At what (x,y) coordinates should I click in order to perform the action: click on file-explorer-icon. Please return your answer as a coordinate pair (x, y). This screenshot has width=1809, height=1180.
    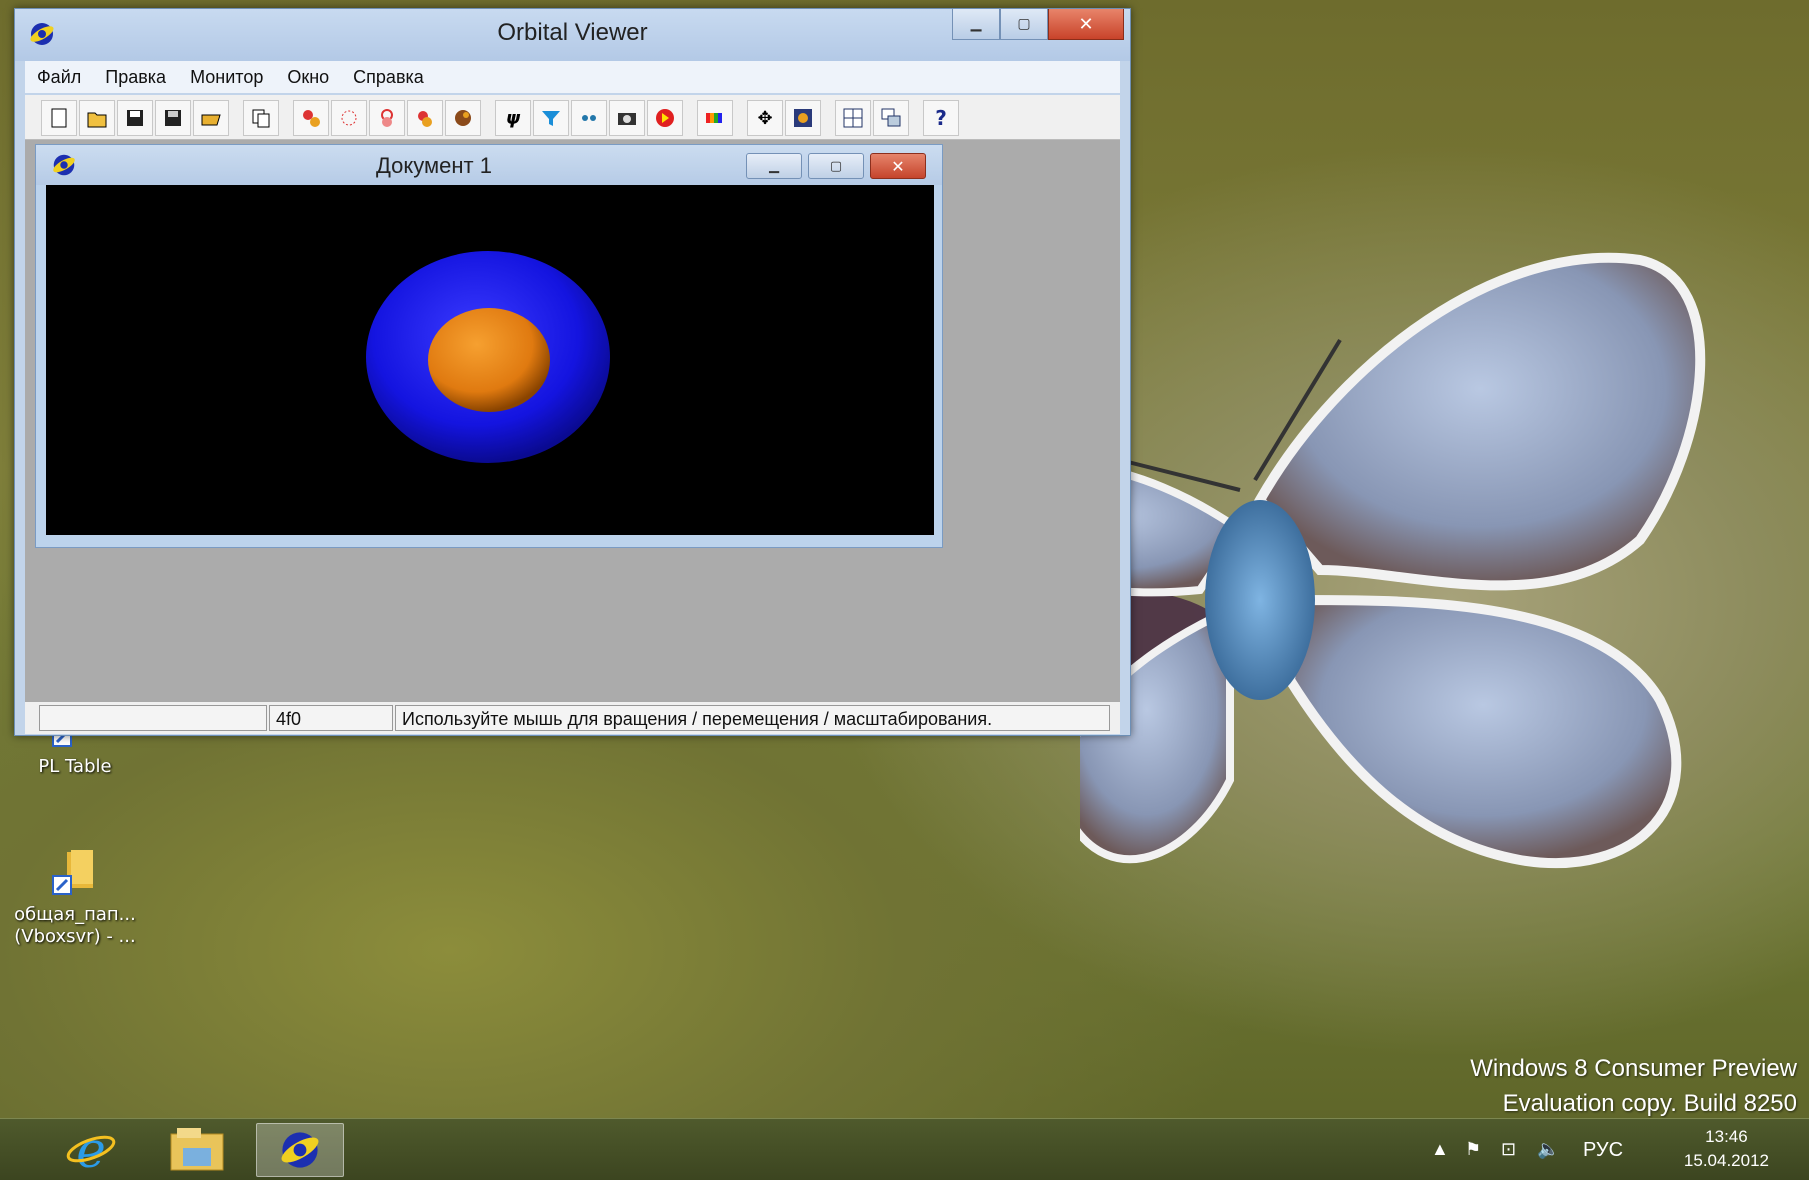
    Looking at the image, I should click on (197, 1149).